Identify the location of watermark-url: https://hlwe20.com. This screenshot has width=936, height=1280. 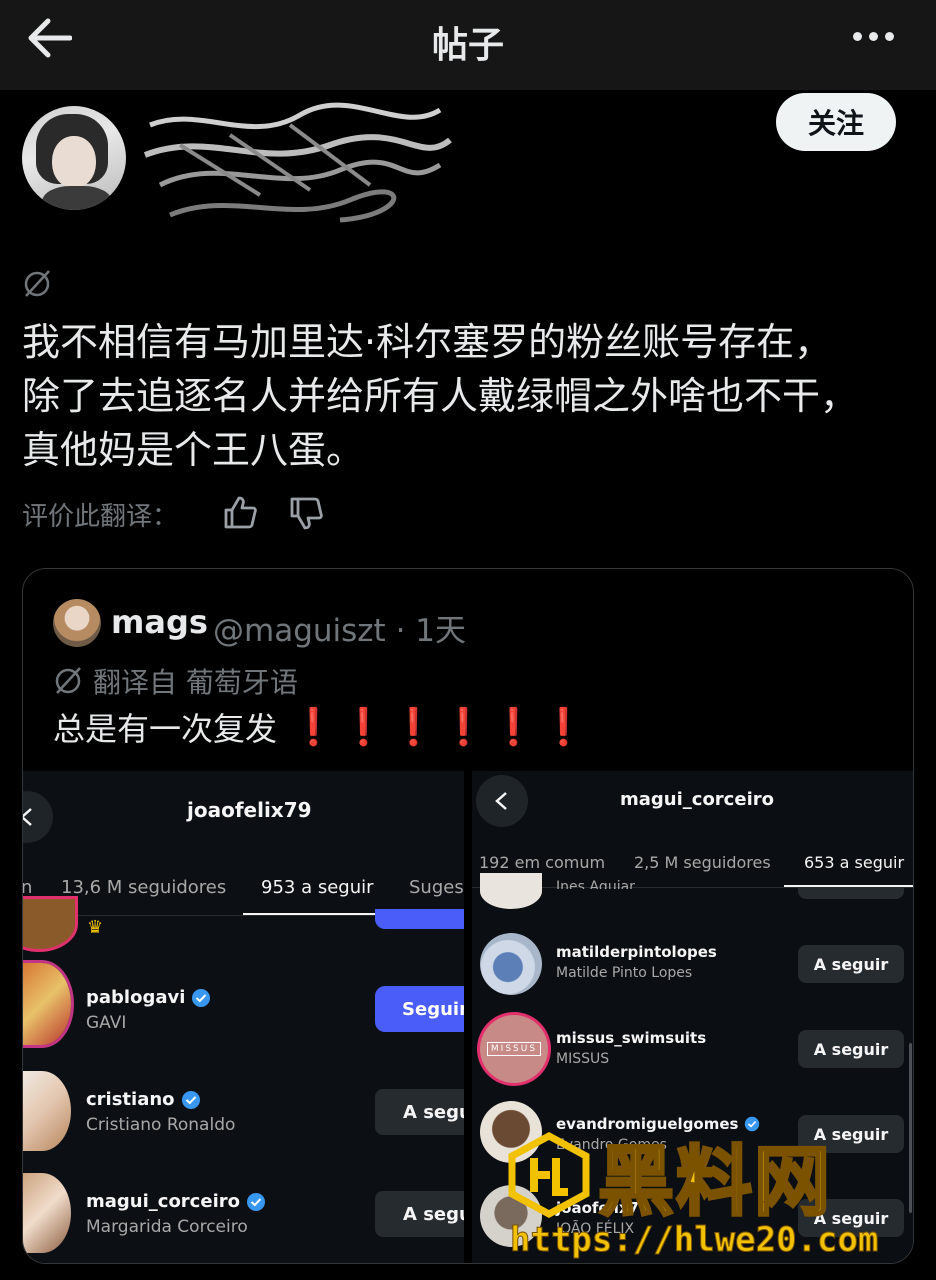
(694, 1240).